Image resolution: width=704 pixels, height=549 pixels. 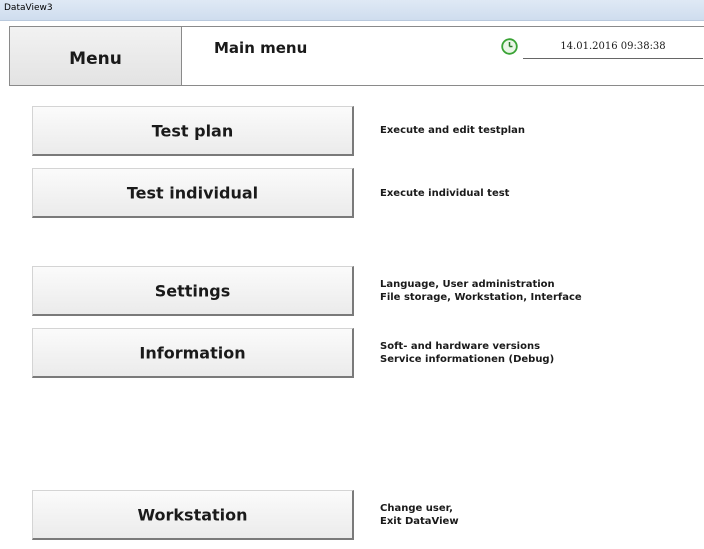 I want to click on datetime-display: 14.01.2016 09:38:38, so click(x=613, y=49).